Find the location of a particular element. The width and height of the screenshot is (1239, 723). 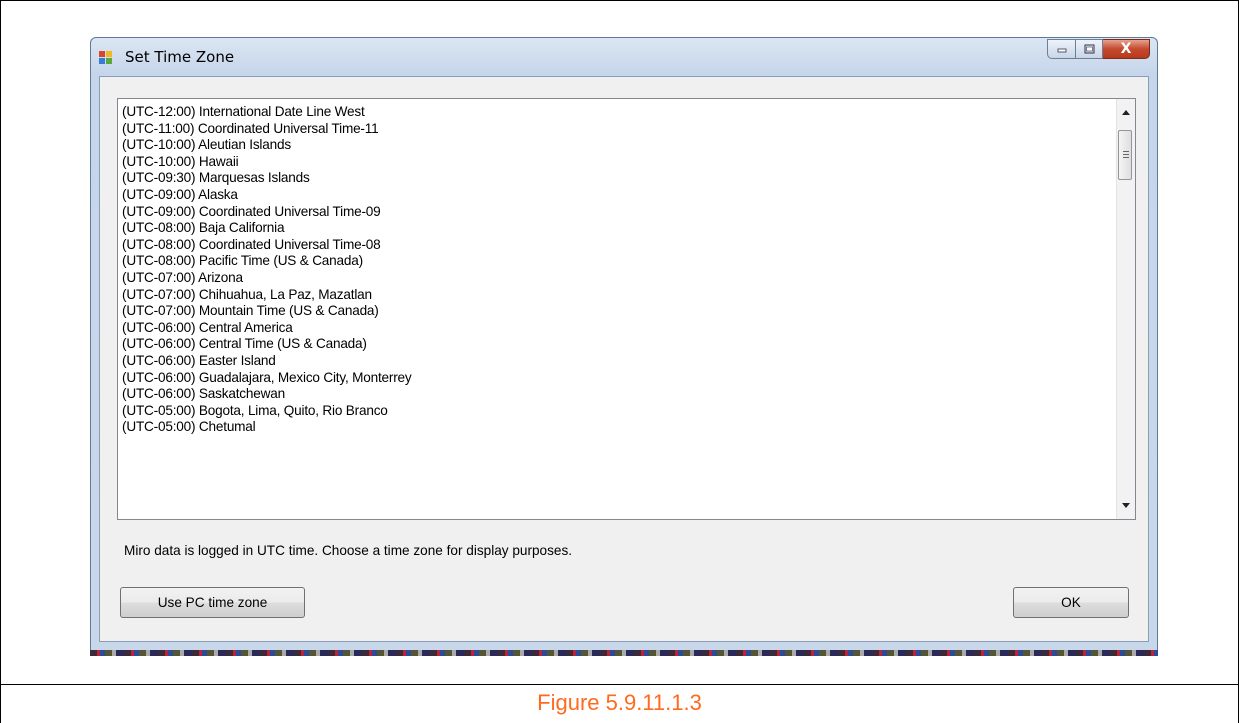

timezone-option: (UTC-10:00) Hawaii is located at coordinates (267, 162).